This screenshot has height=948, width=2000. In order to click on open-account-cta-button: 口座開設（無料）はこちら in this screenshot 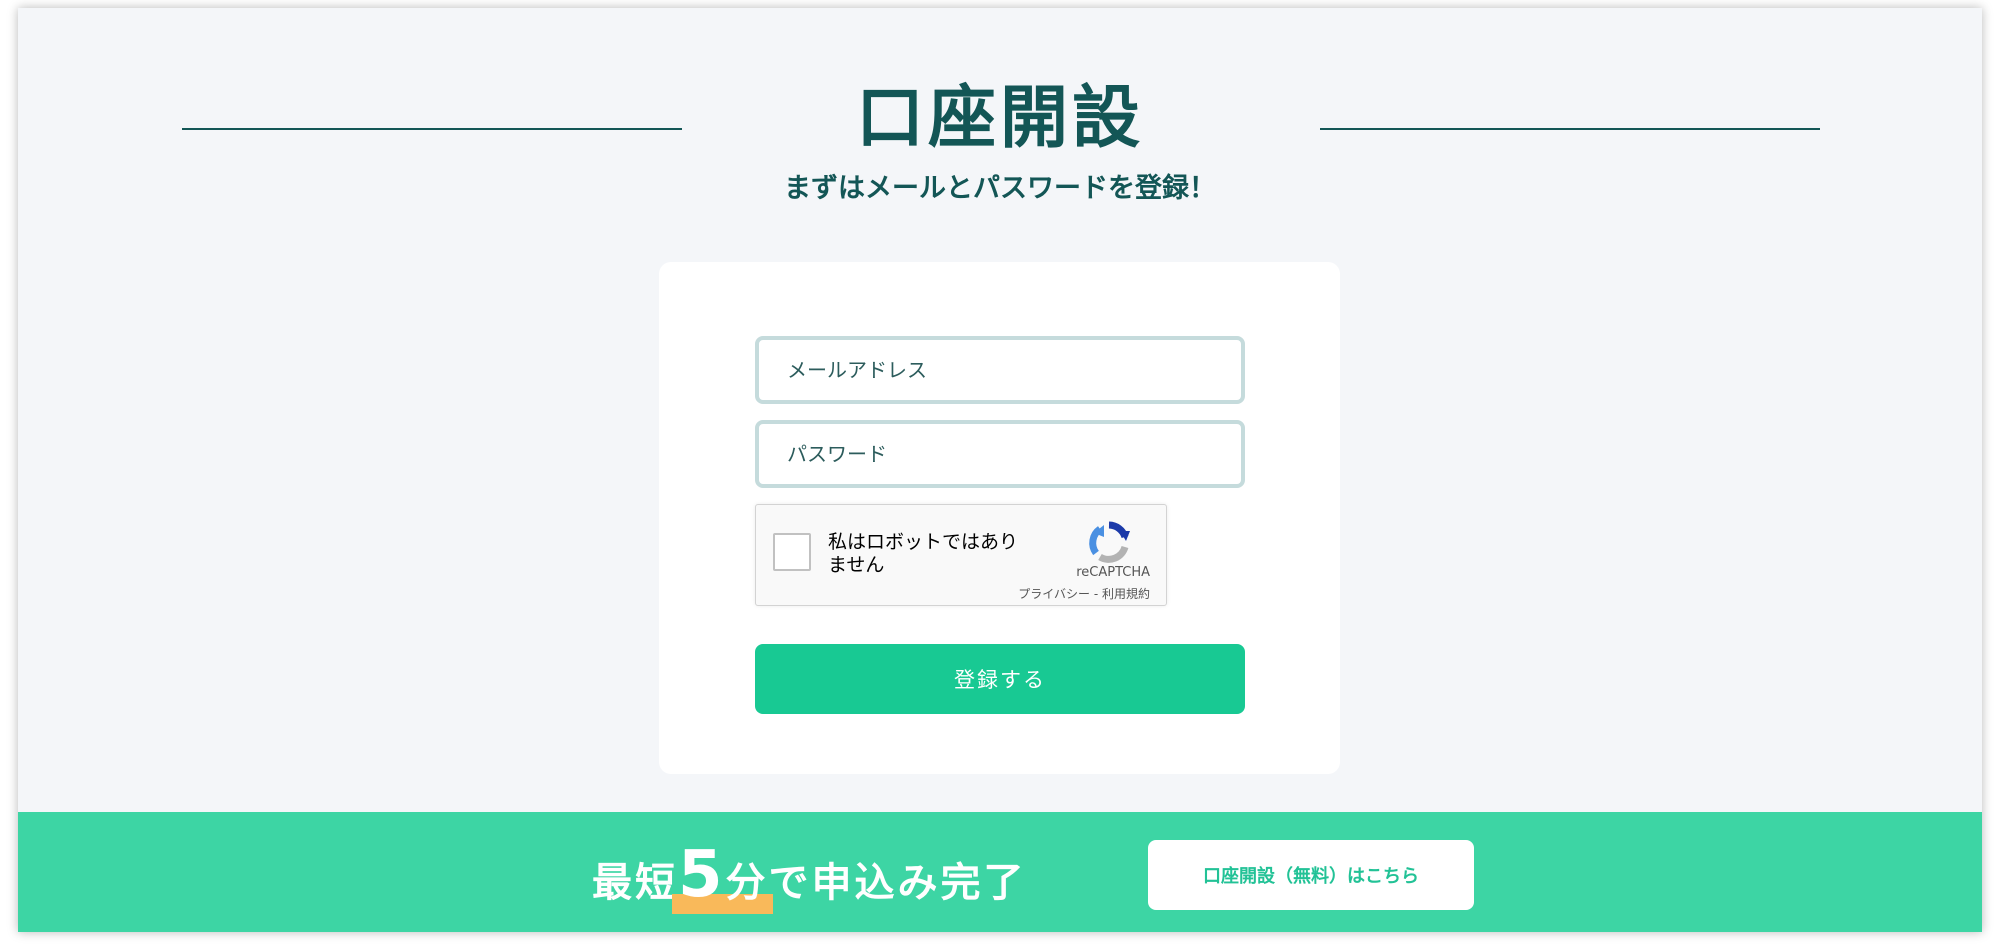, I will do `click(1311, 875)`.